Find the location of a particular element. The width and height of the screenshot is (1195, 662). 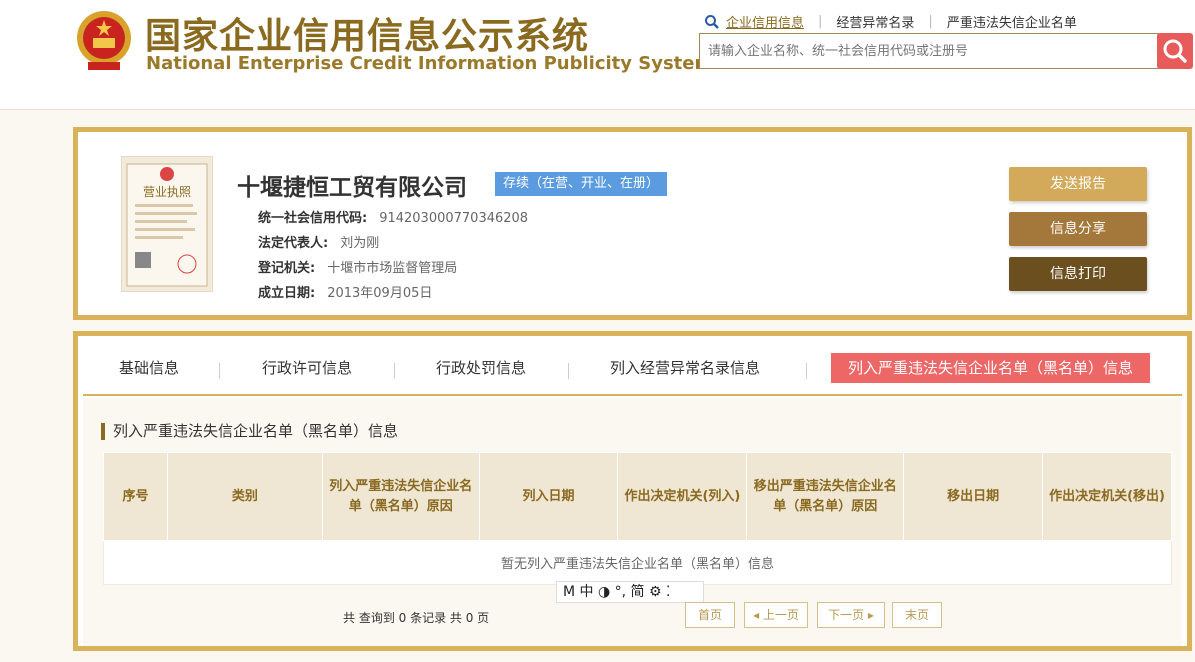

column-header: 类别 is located at coordinates (244, 496).